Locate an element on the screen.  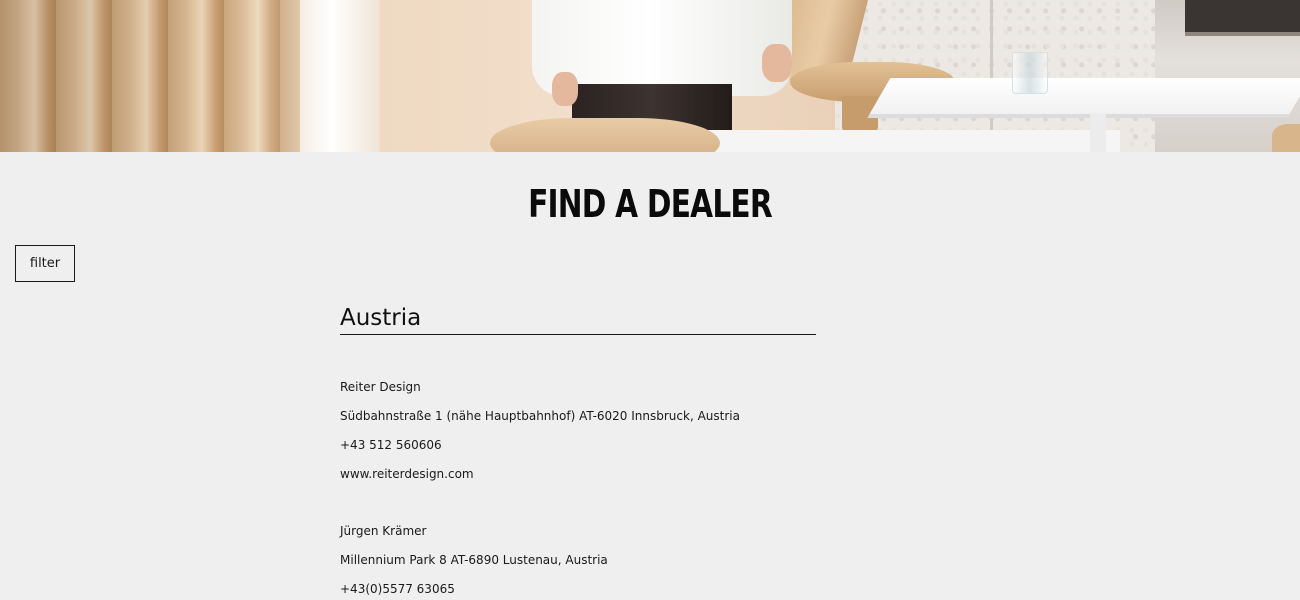
dealer-phone: +43 512 560606 is located at coordinates (391, 445).